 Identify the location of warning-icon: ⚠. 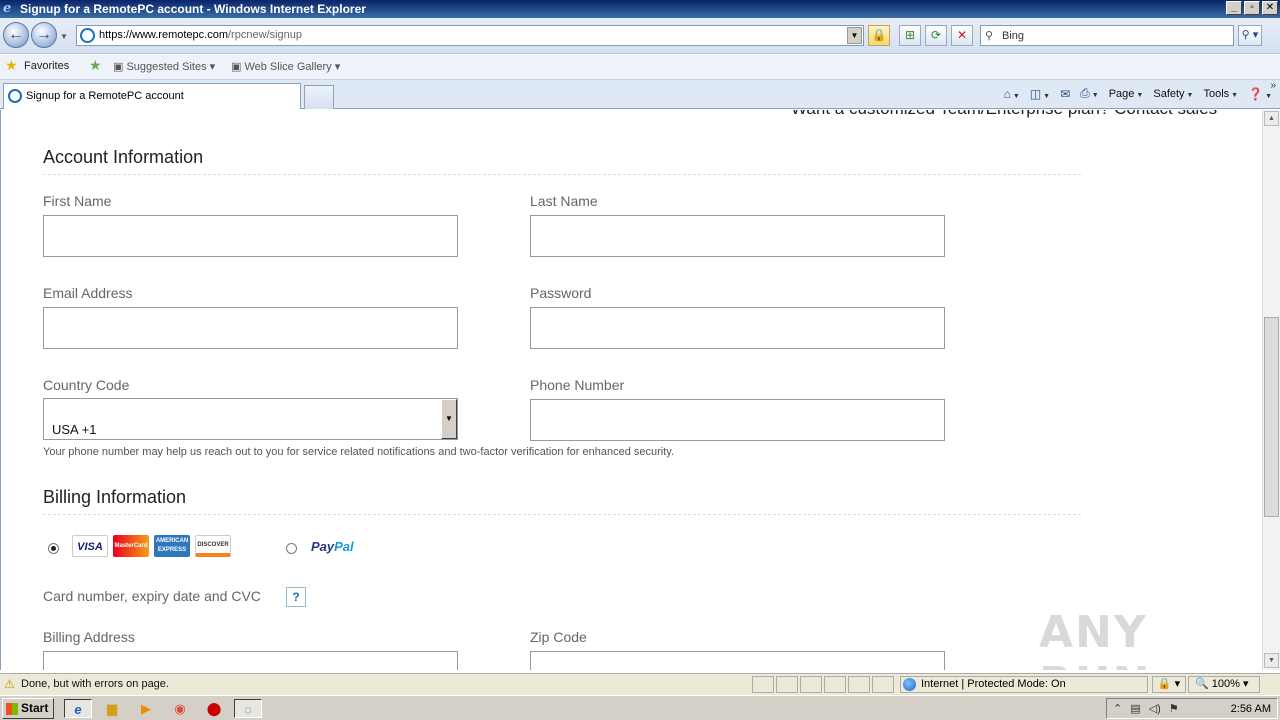
(9, 684).